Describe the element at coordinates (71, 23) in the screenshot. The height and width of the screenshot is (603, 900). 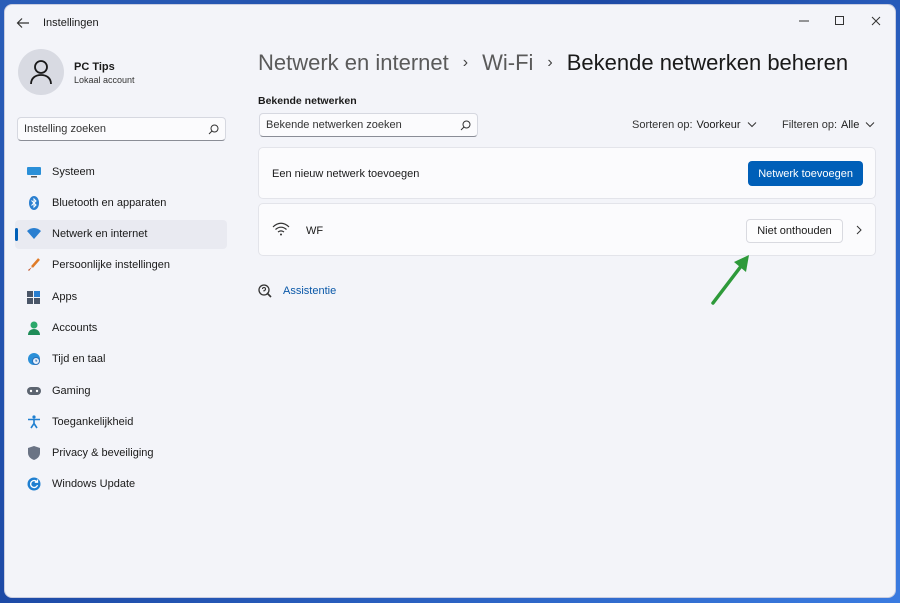
I see `app-title: Instellingen` at that location.